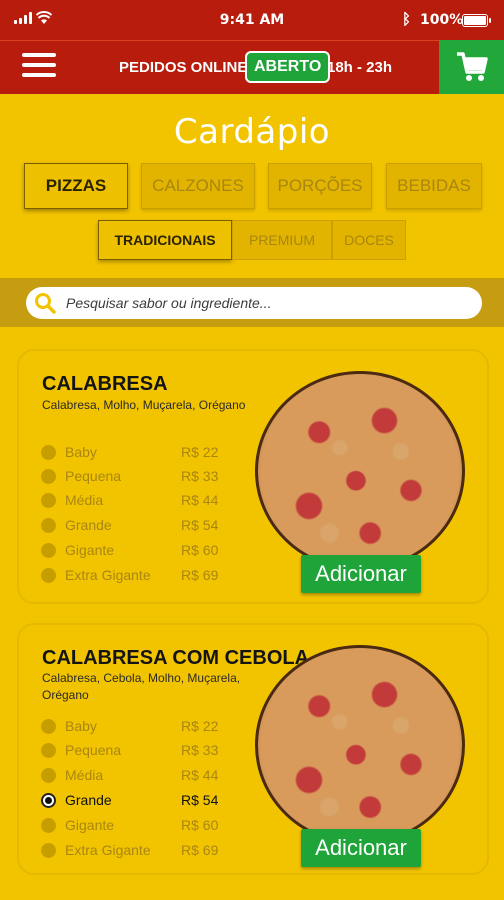 The height and width of the screenshot is (900, 504). Describe the element at coordinates (407, 19) in the screenshot. I see `bluetooth-icon: ᛒ` at that location.